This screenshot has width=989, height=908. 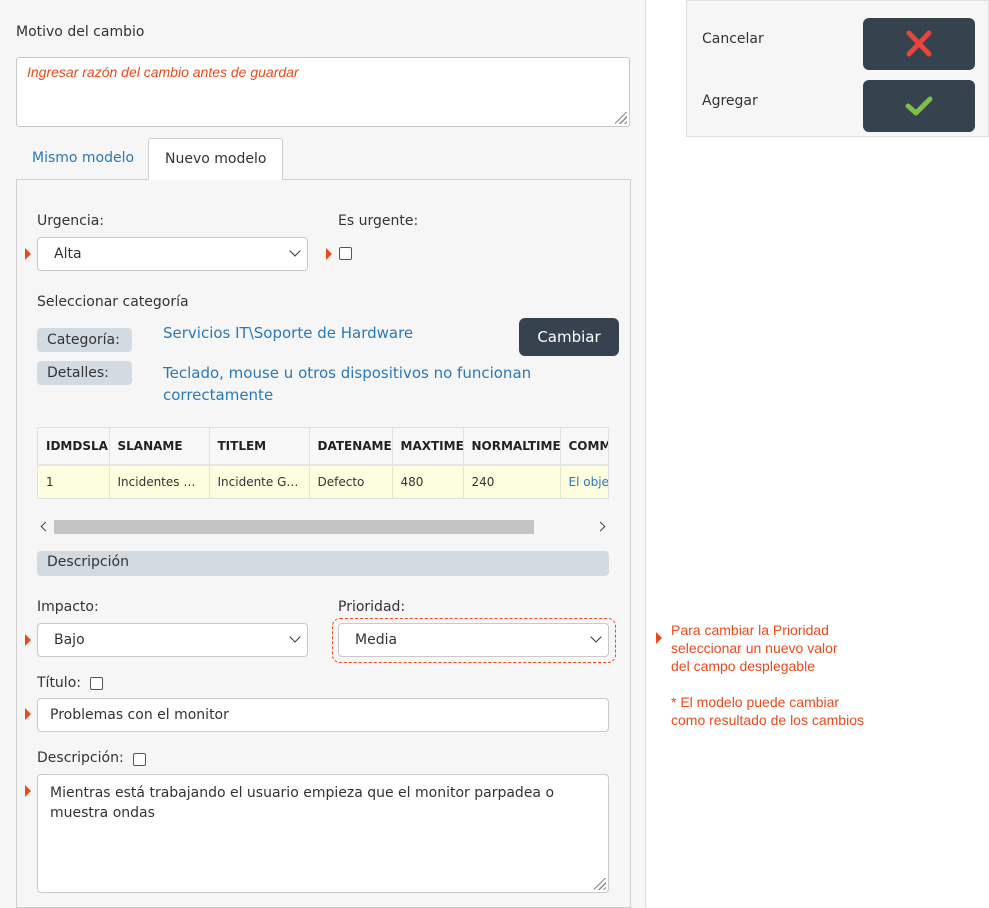 I want to click on checkmark-icon, so click(x=919, y=106).